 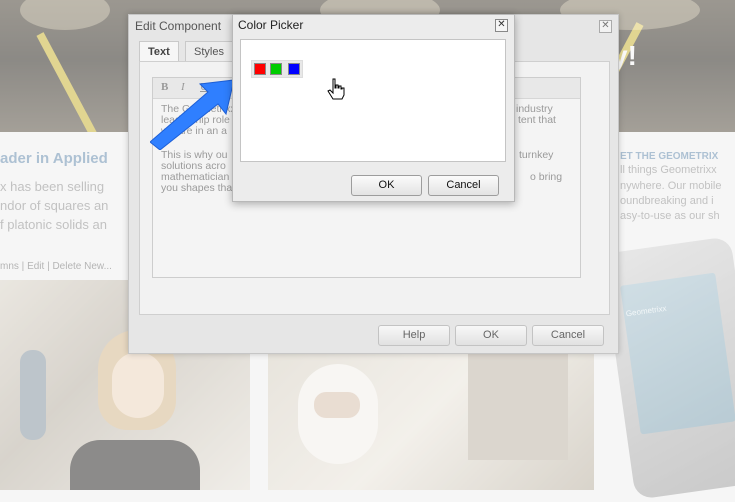 I want to click on tab-styles: Styles, so click(x=209, y=51).